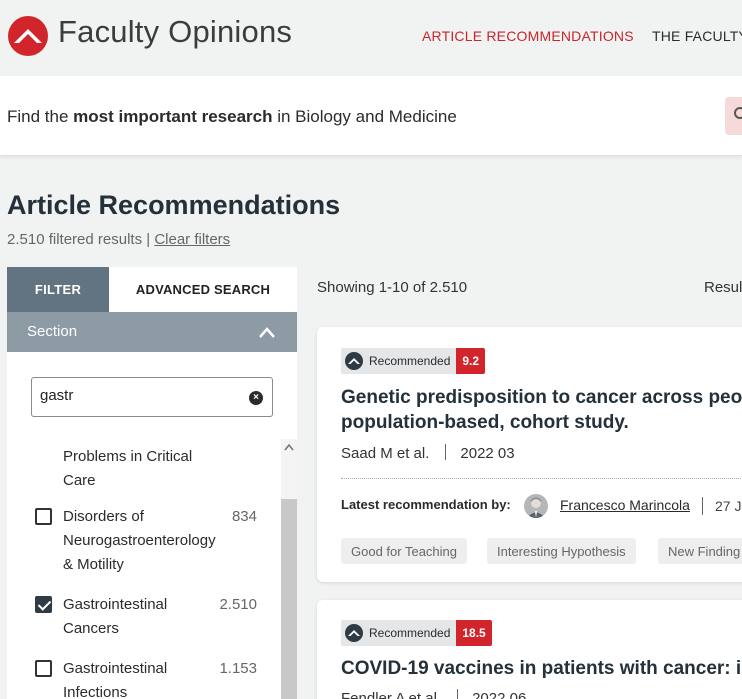  I want to click on article-date: 2022 06, so click(499, 694).